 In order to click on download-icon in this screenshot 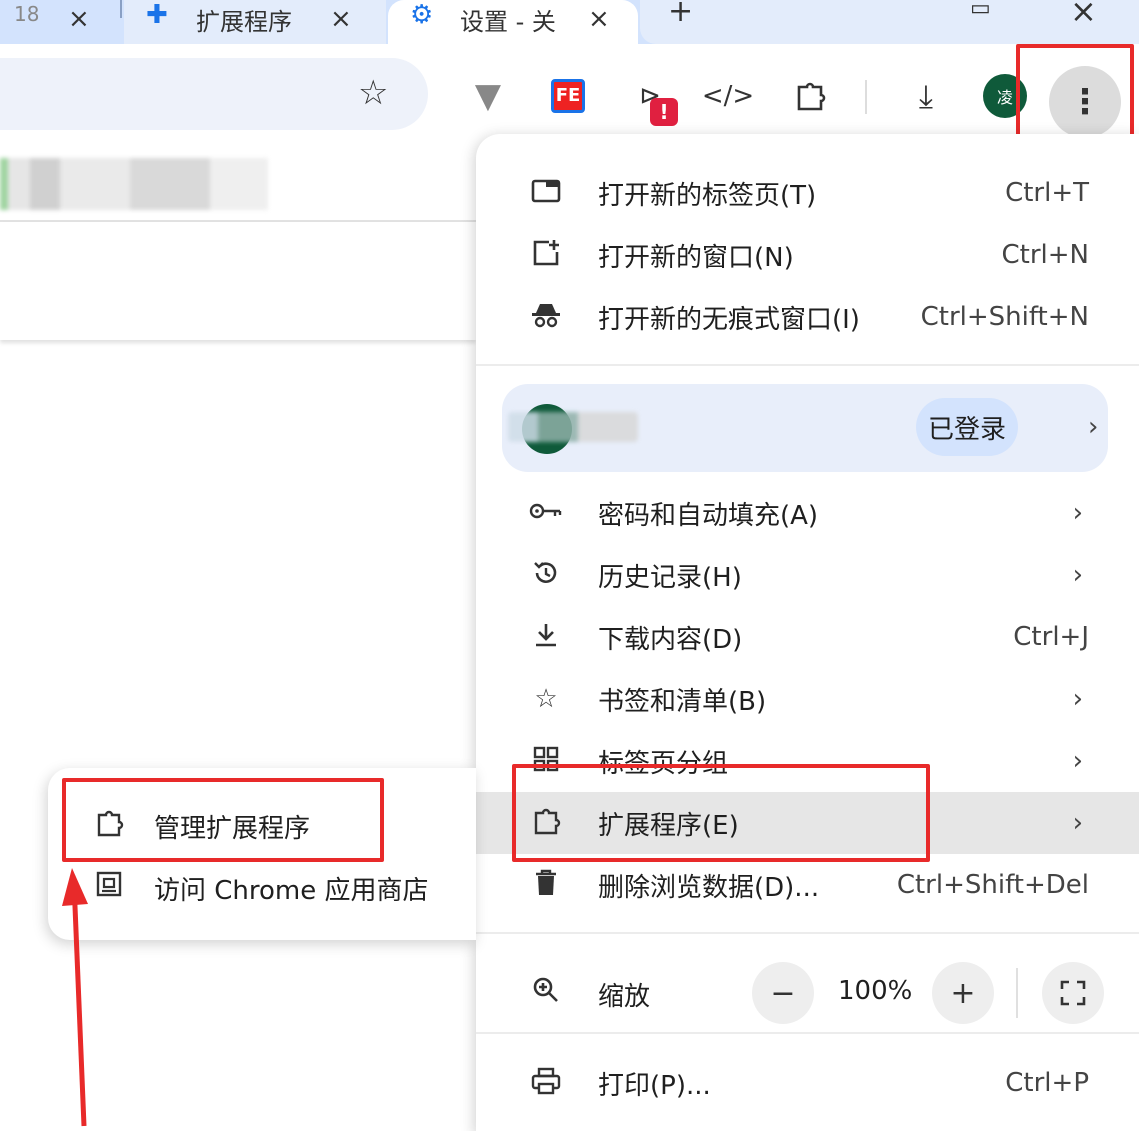, I will do `click(546, 637)`.